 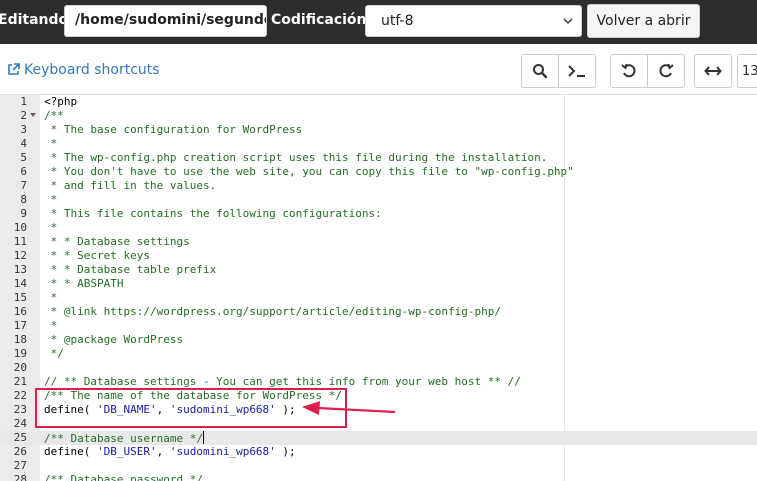 What do you see at coordinates (165, 21) in the screenshot?
I see `file-path-field: /home/sudomini/segundo/wp-config.php` at bounding box center [165, 21].